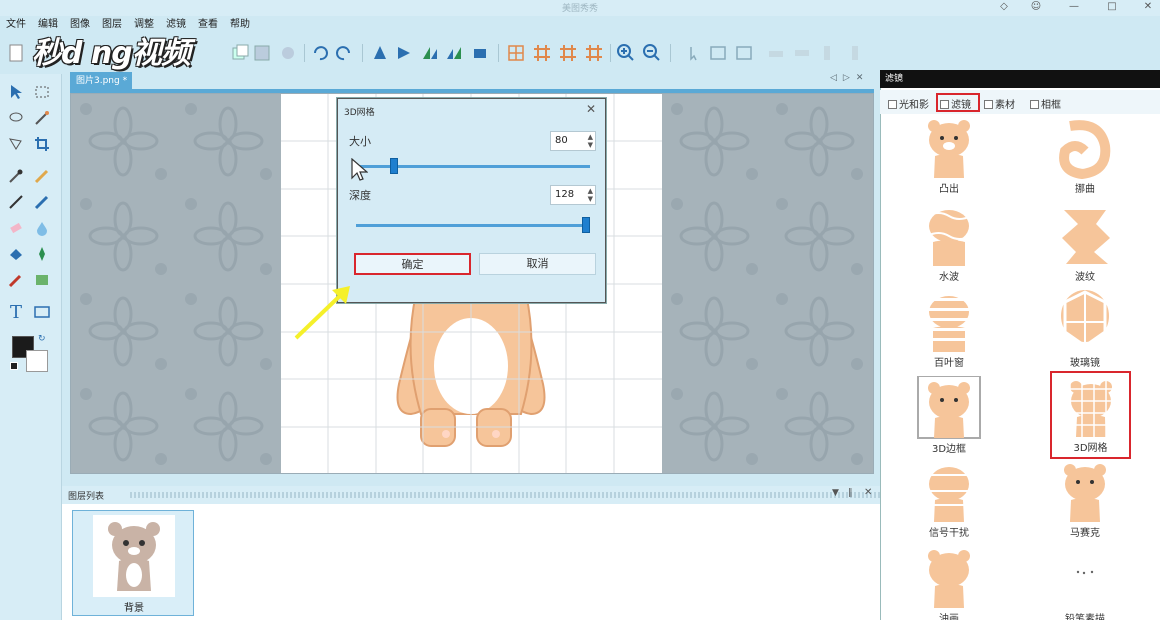 The height and width of the screenshot is (620, 1160). I want to click on filter-label: 马赛克, so click(1085, 533).